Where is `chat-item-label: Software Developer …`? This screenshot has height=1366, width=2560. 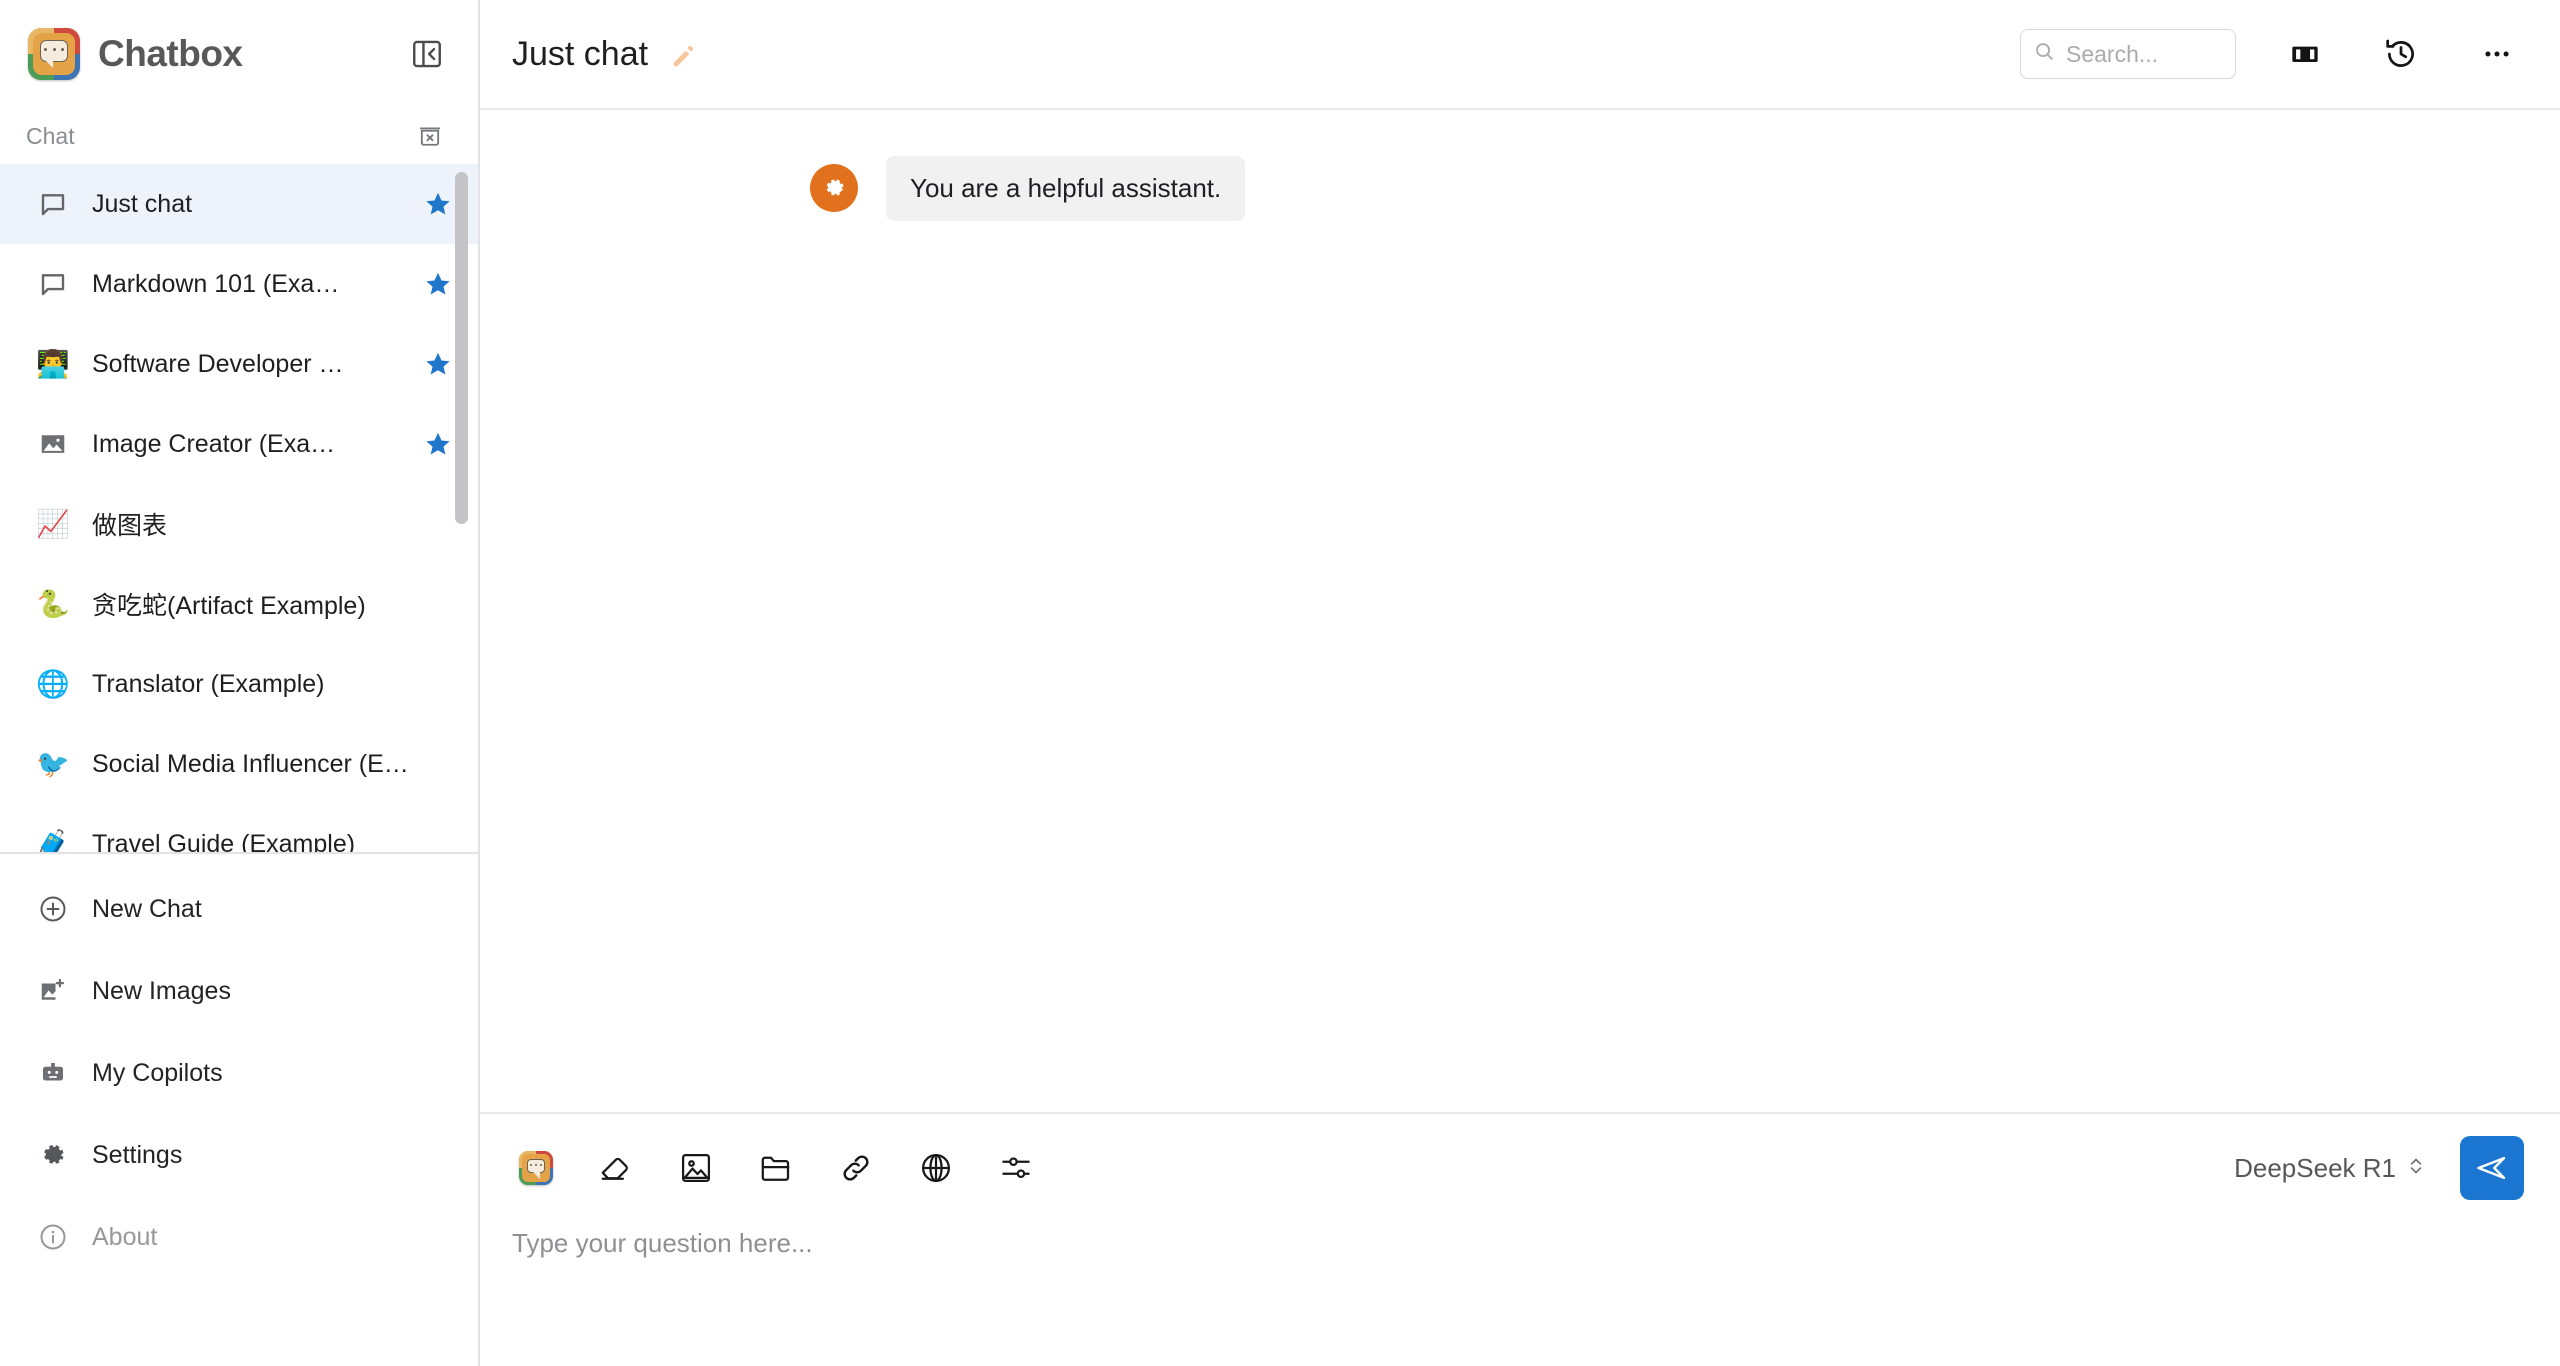 chat-item-label: Software Developer … is located at coordinates (218, 363).